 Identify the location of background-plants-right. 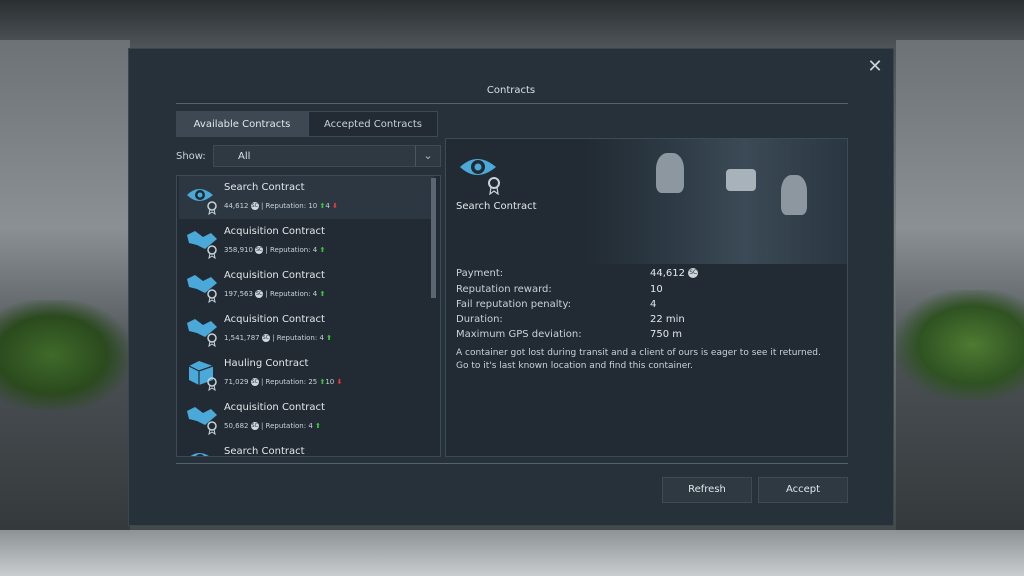
(960, 345).